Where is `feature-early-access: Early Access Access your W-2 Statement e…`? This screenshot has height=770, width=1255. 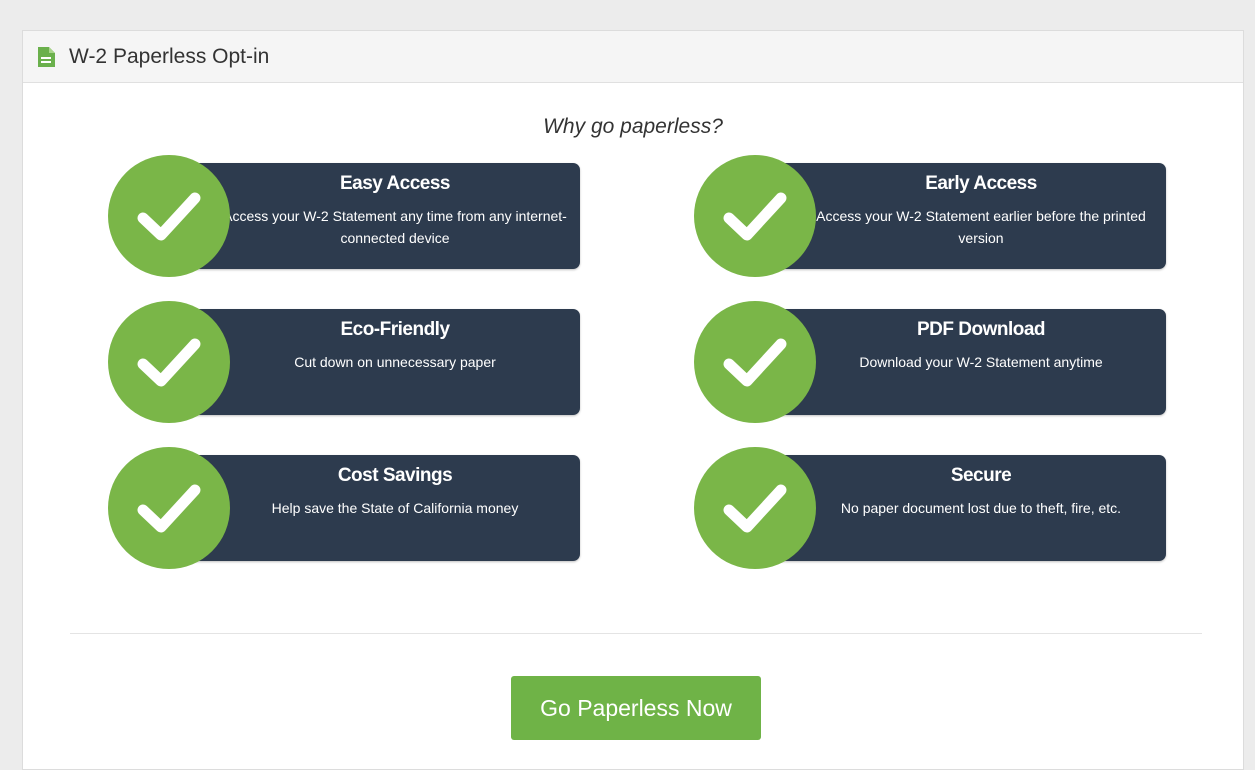 feature-early-access: Early Access Access your W-2 Statement e… is located at coordinates (930, 216).